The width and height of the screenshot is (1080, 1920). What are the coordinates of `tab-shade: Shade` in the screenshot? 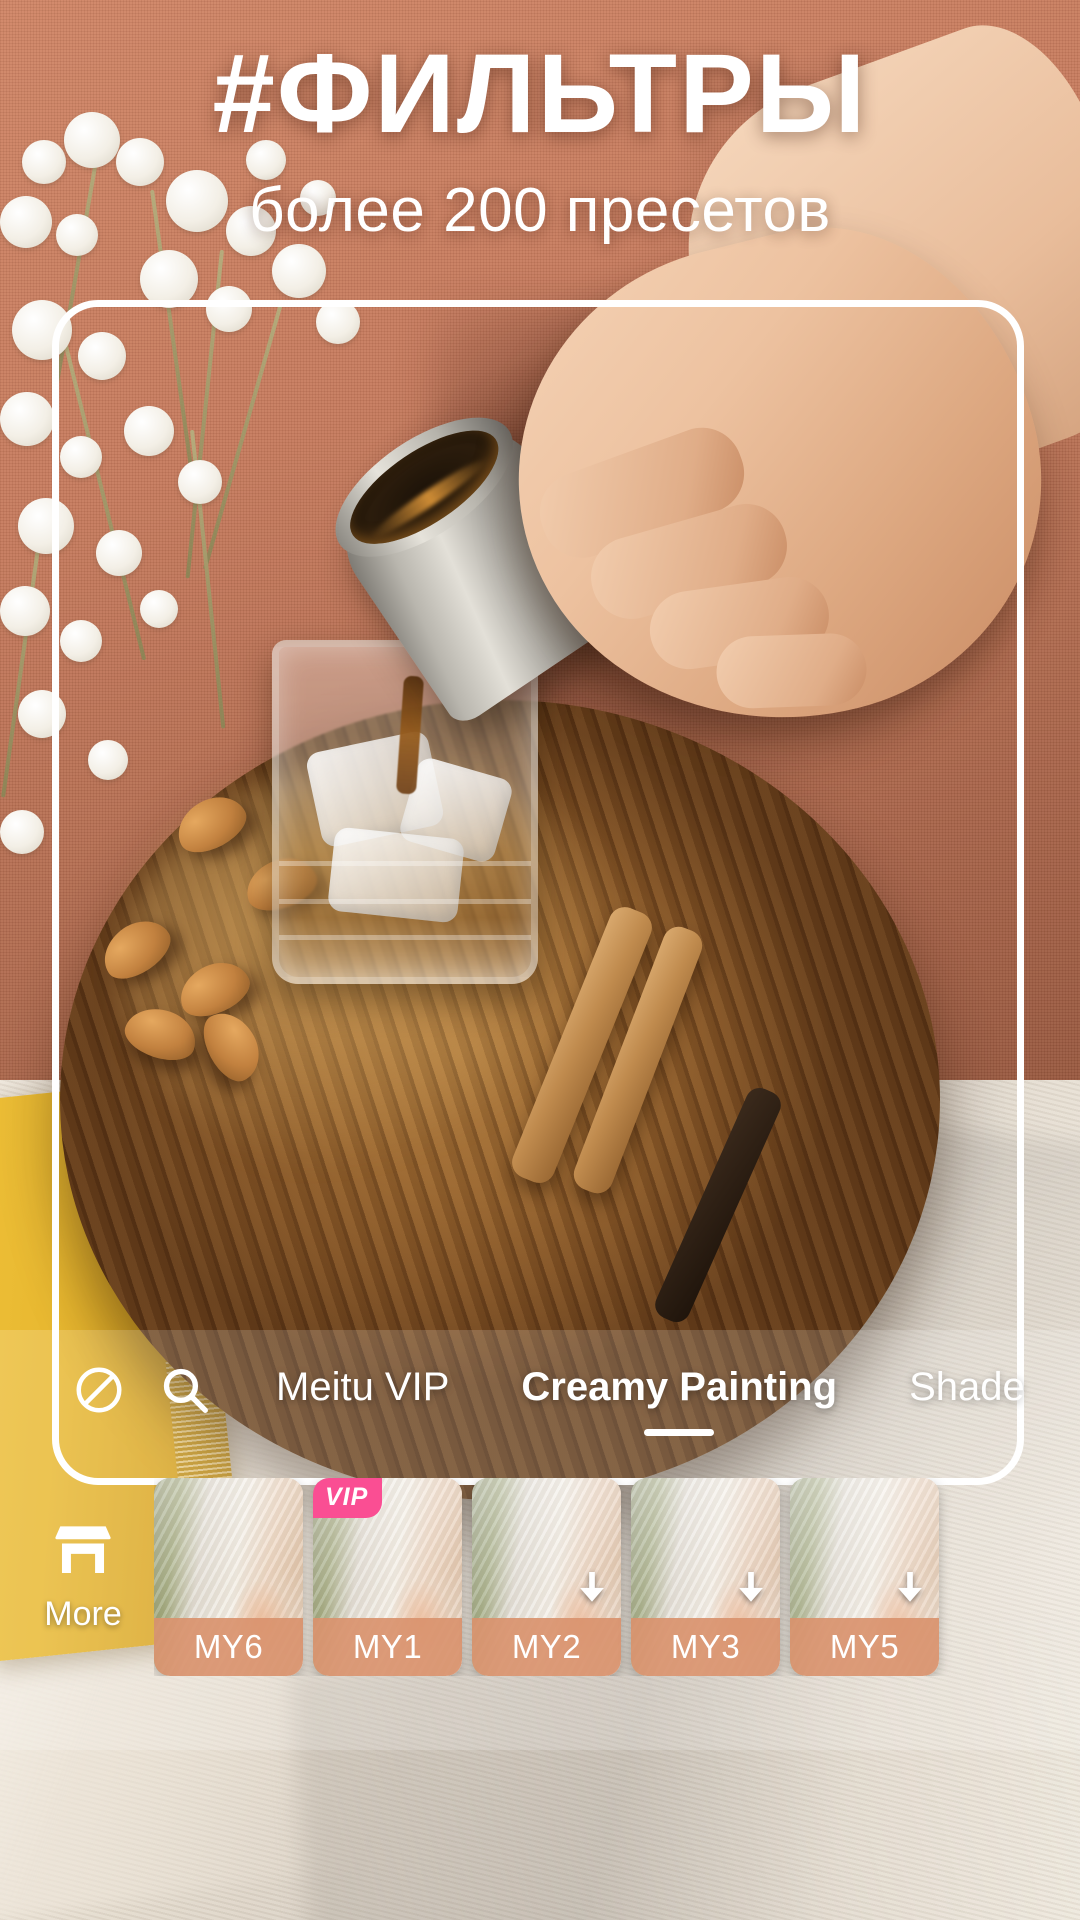 It's located at (967, 1390).